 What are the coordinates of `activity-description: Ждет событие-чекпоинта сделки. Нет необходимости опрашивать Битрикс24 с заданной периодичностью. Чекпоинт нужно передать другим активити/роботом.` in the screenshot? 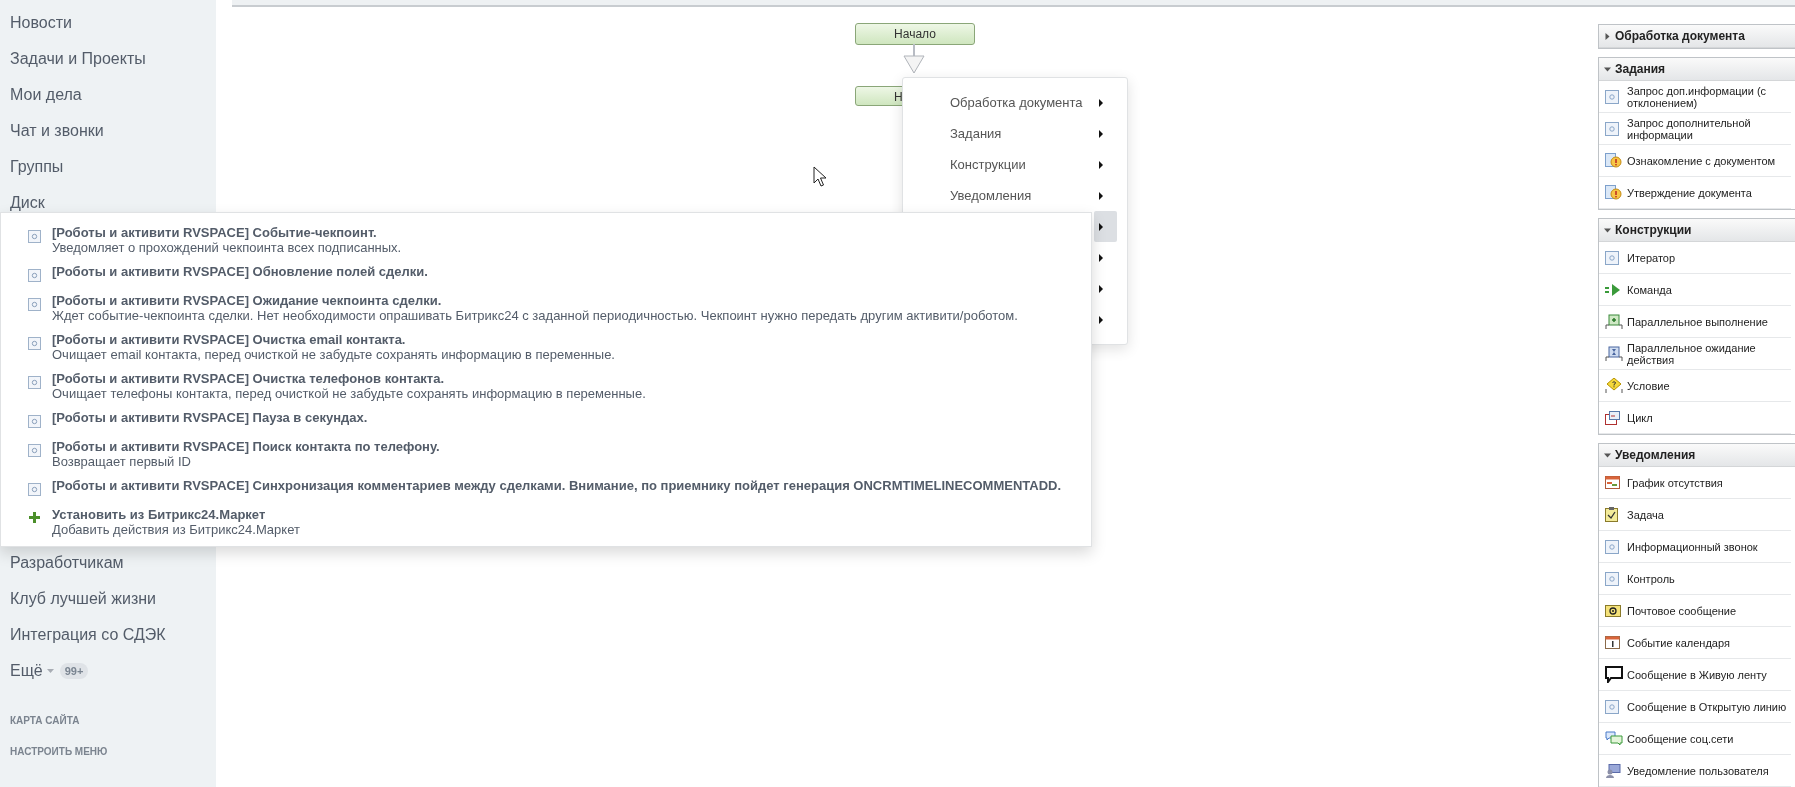 It's located at (535, 315).